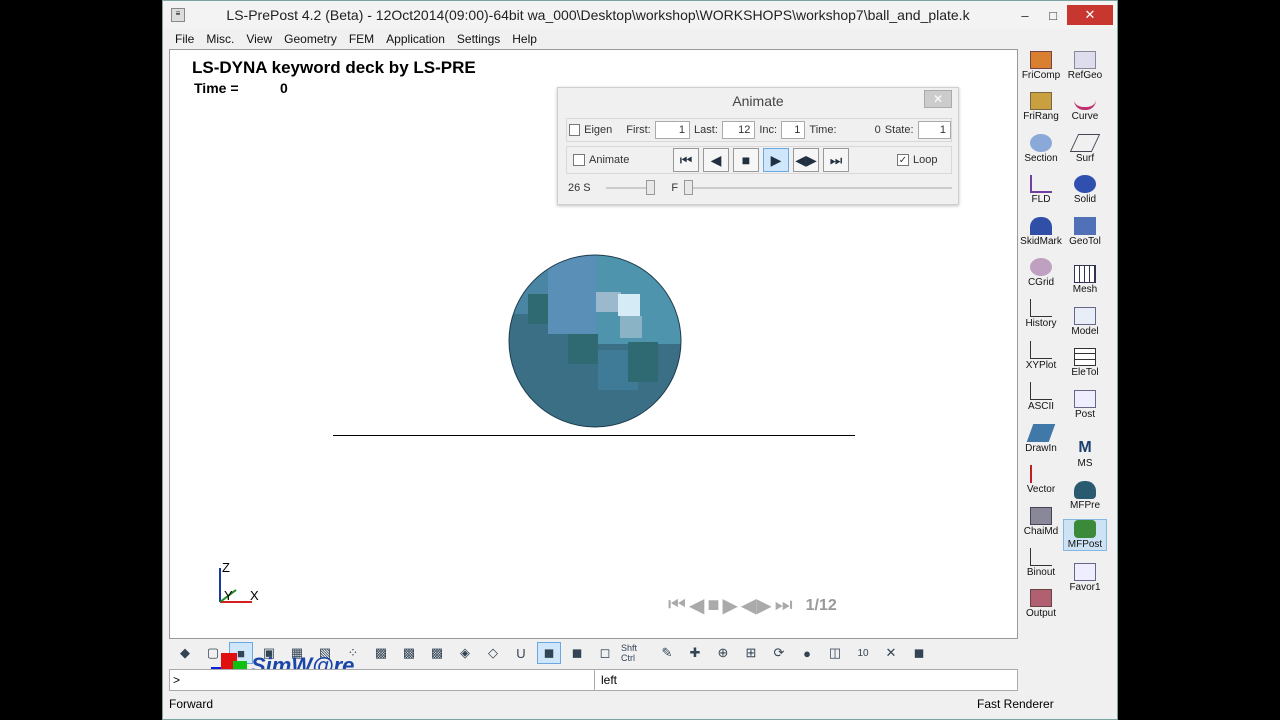 The height and width of the screenshot is (720, 1280). Describe the element at coordinates (185, 653) in the screenshot. I see `render-icon: ◆` at that location.